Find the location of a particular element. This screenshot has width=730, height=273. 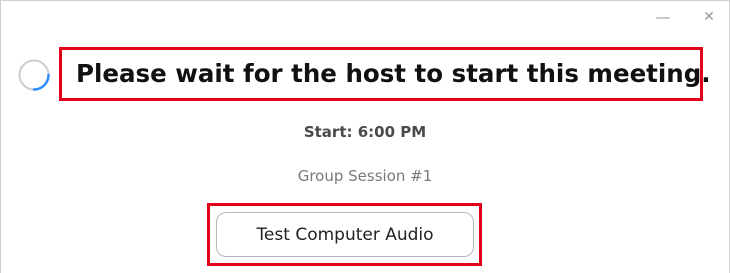

test-computer-audio-button: Test Computer Audio is located at coordinates (345, 234).